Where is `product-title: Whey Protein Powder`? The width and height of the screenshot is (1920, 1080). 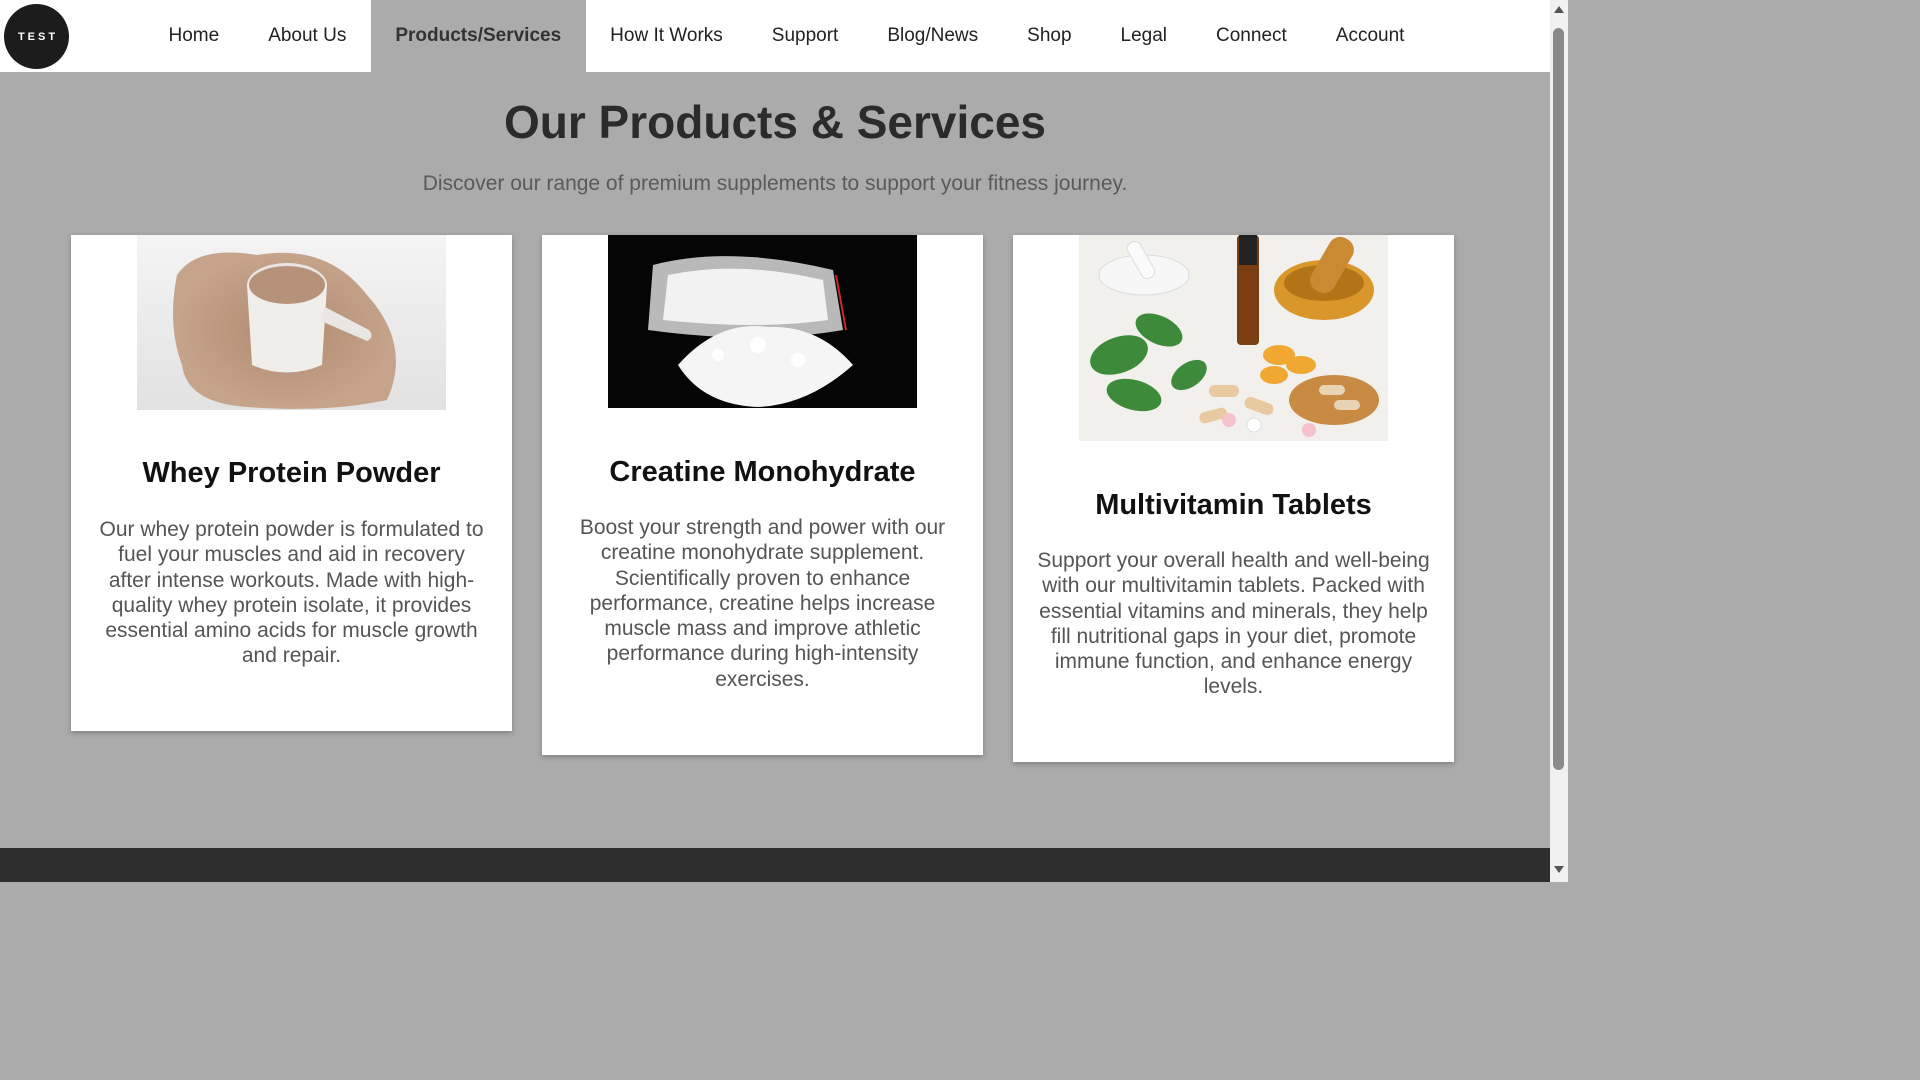
product-title: Whey Protein Powder is located at coordinates (291, 473).